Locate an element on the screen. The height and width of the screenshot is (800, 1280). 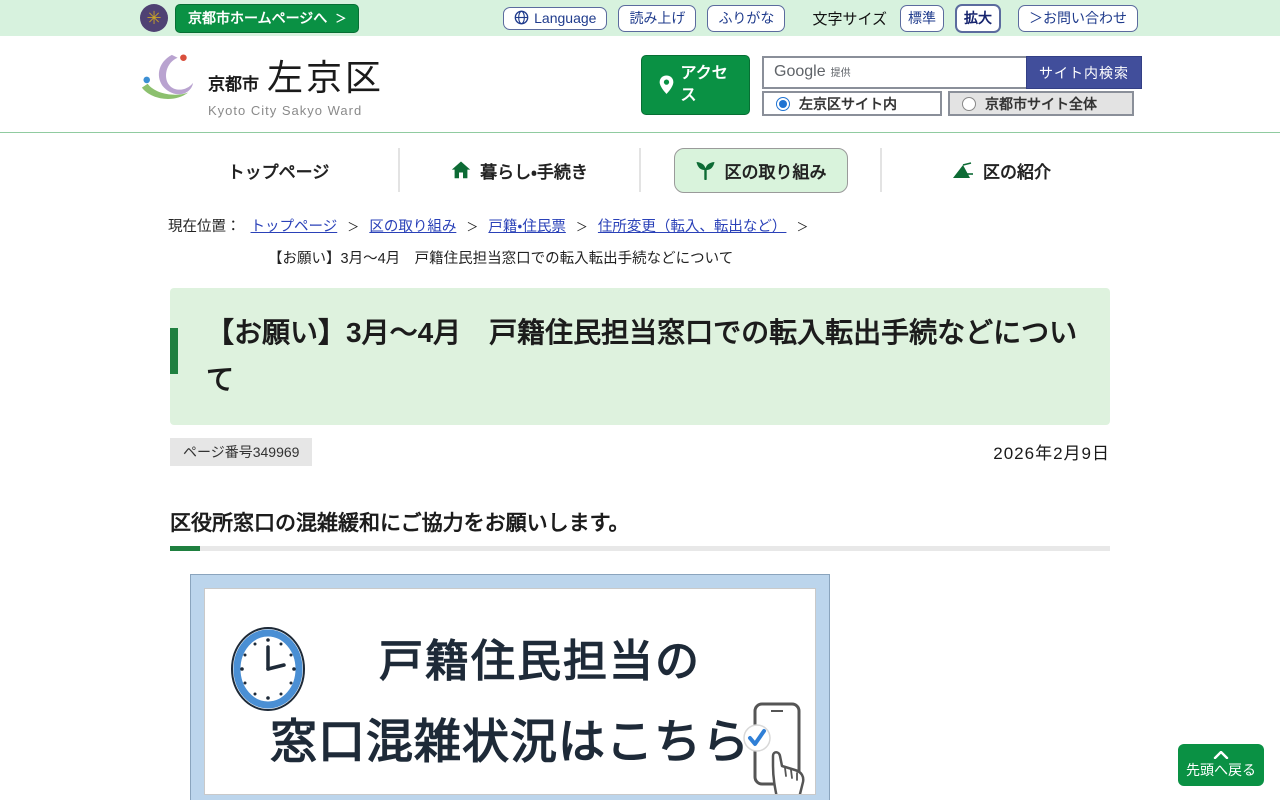
back-to-top-label: 先頭へ戻る is located at coordinates (1221, 769).